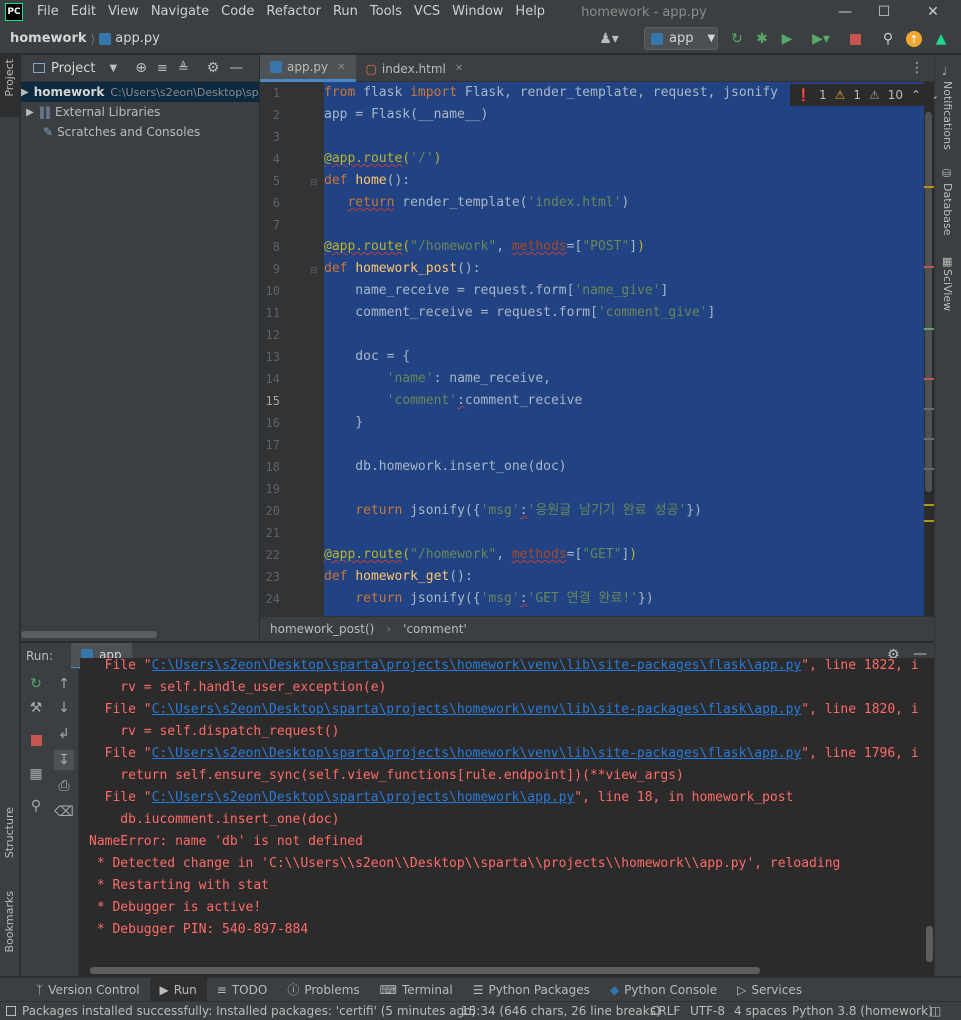  I want to click on inspection-widget: ❗ 1 ⚠ 1 ⚠ 10 ⌃ ⌄, so click(864, 95).